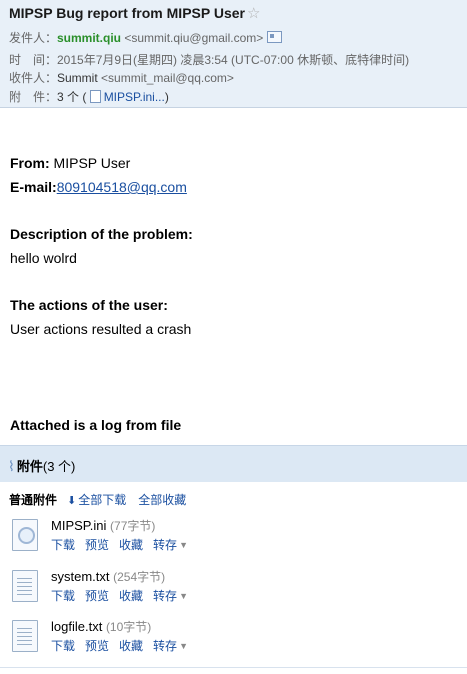  I want to click on attachment-size: (10字节), so click(128, 627).